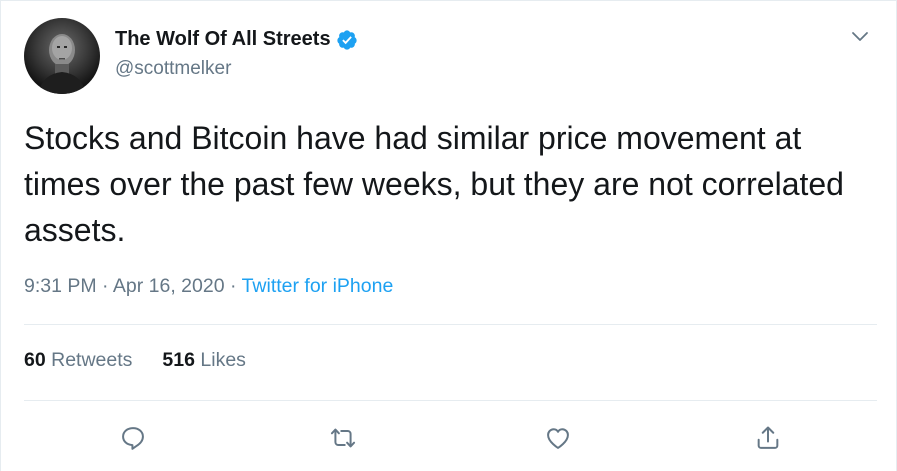  Describe the element at coordinates (173, 69) in the screenshot. I see `author-handle: @scottmelker` at that location.